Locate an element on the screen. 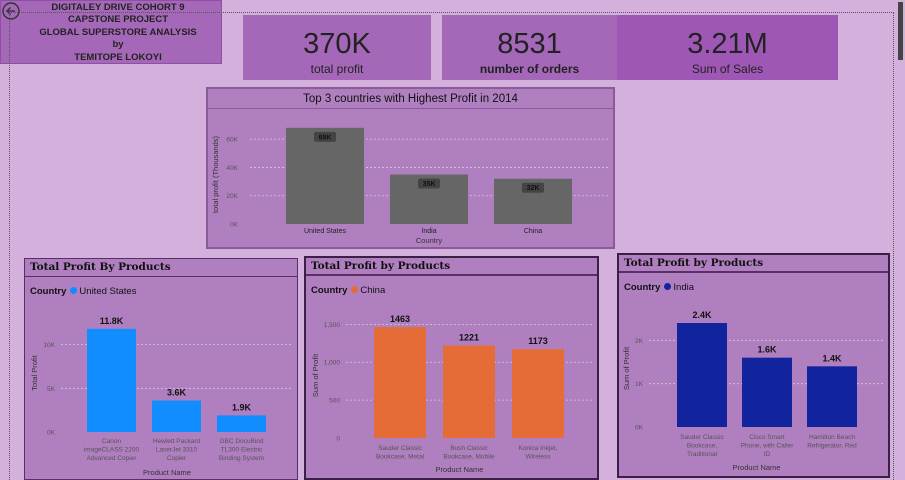 The image size is (905, 480). x-tick-label-line: Bookcase, is located at coordinates (702, 446).